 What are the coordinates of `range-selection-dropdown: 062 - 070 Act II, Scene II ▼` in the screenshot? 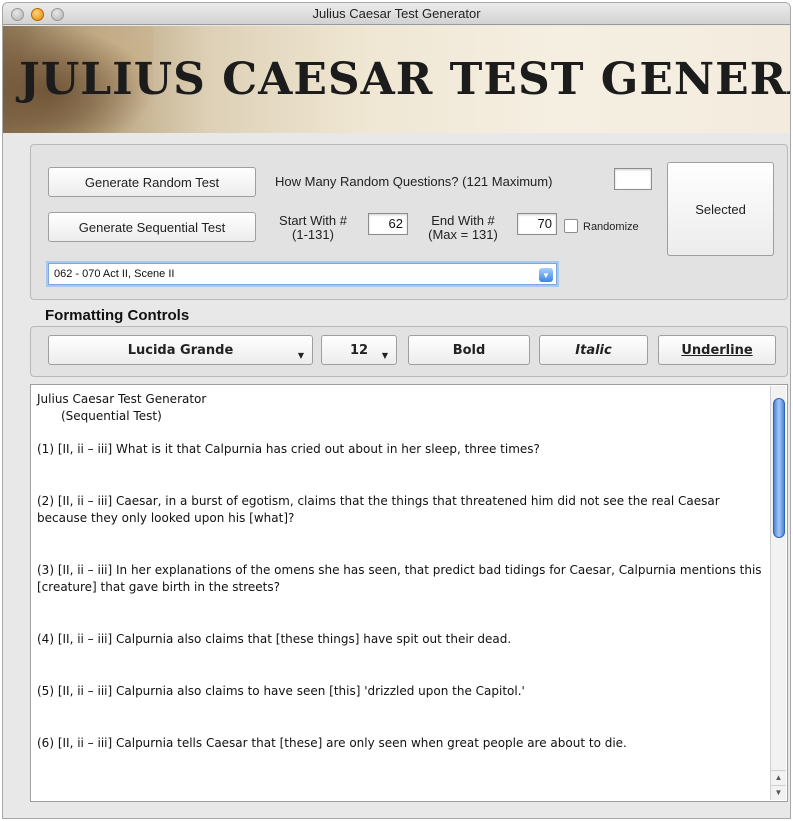 It's located at (302, 274).